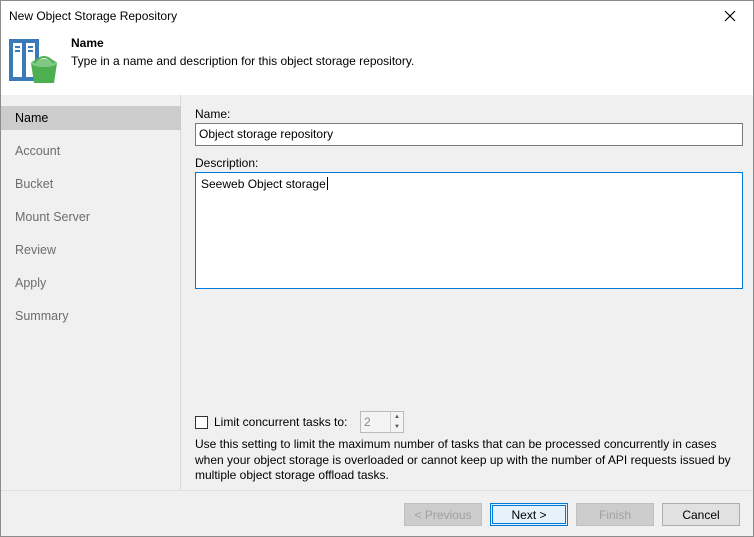 The width and height of the screenshot is (754, 537). Describe the element at coordinates (367, 422) in the screenshot. I see `limit-tasks-value: 2` at that location.